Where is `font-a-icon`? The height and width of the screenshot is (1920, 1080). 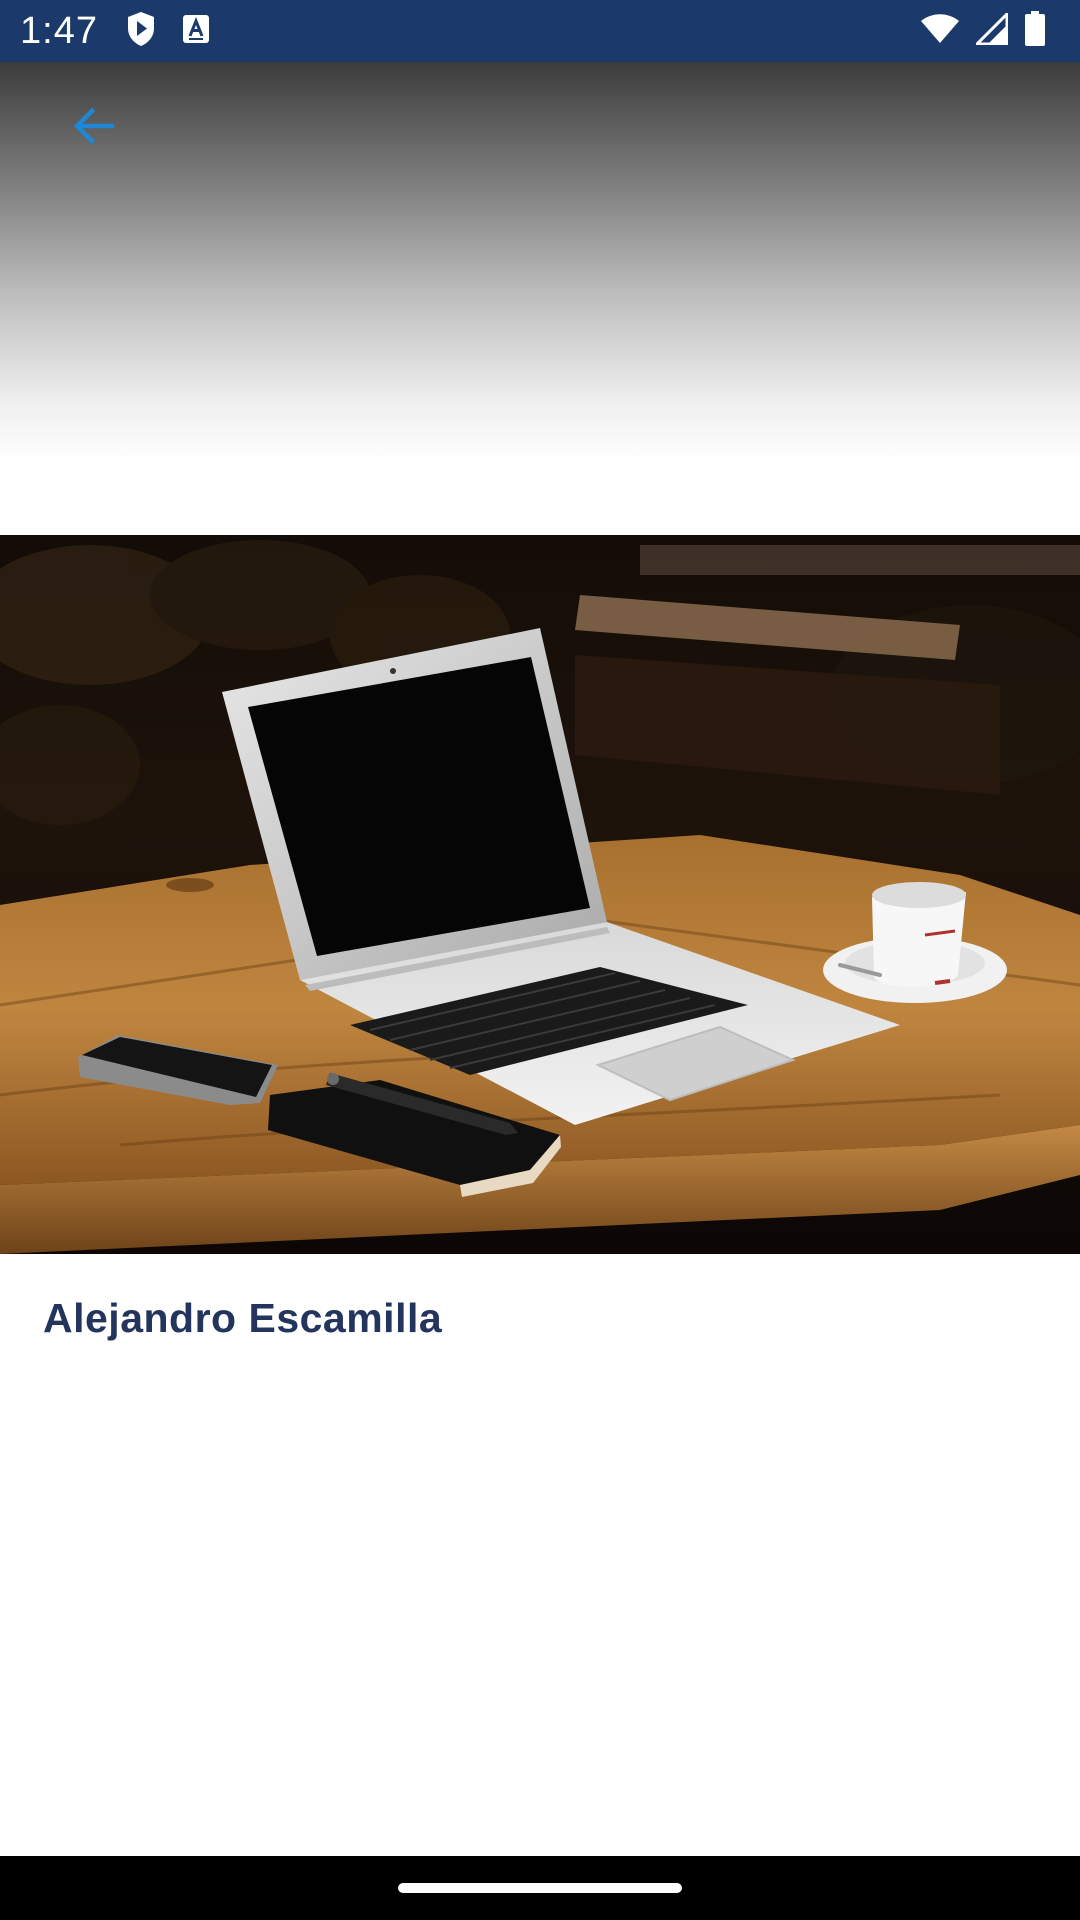
font-a-icon is located at coordinates (196, 31).